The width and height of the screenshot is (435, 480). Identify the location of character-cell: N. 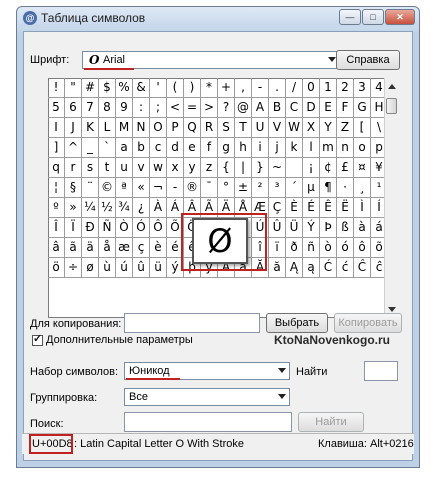
(141, 128).